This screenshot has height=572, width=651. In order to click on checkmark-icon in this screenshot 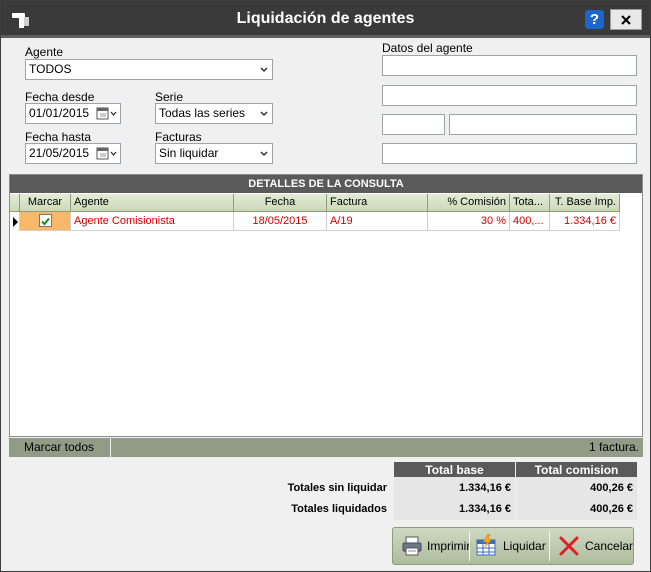, I will do `click(45, 221)`.